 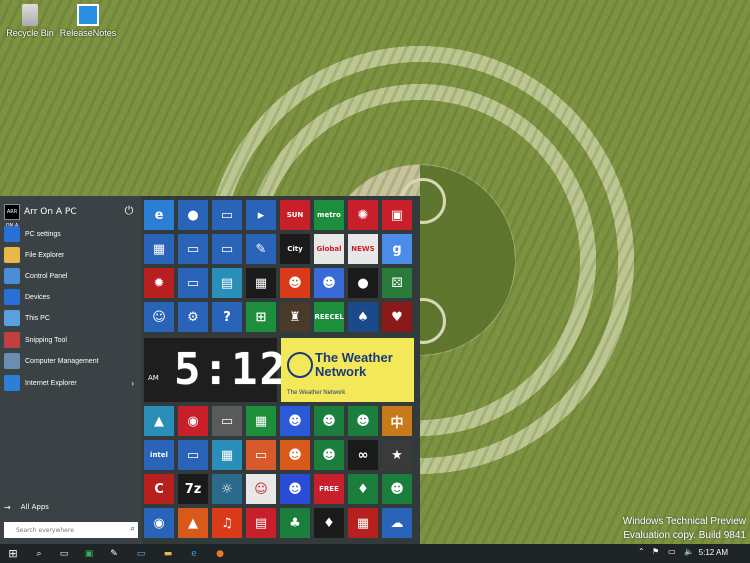 I want to click on store-button: ▣, so click(x=89, y=553).